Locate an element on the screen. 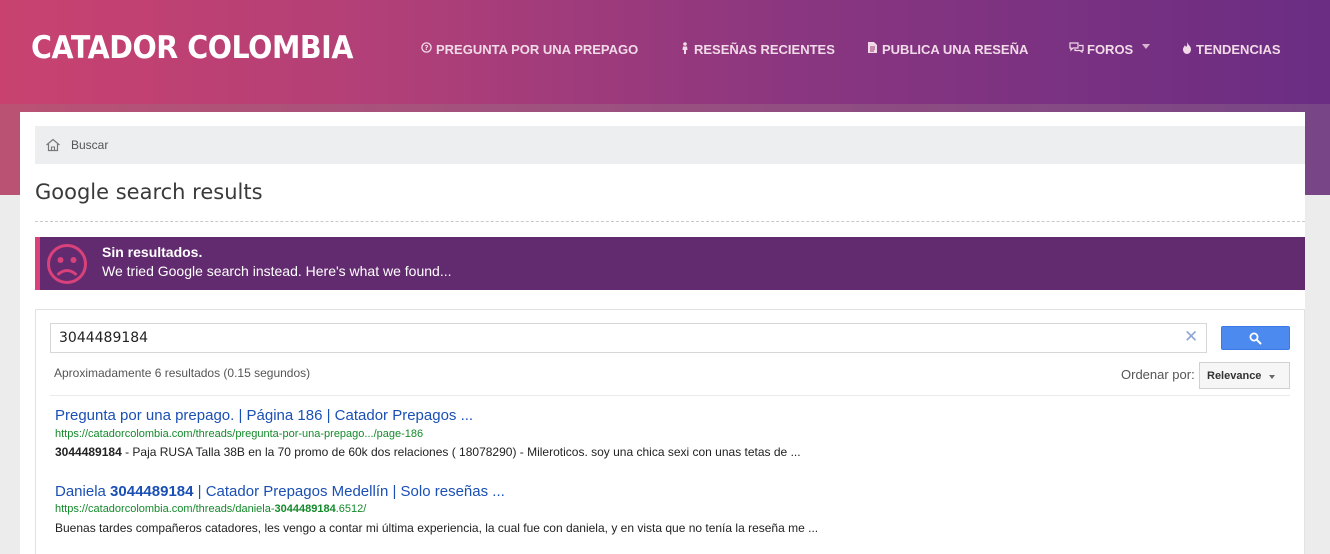  nav-label: TENDENCIAS is located at coordinates (1238, 49).